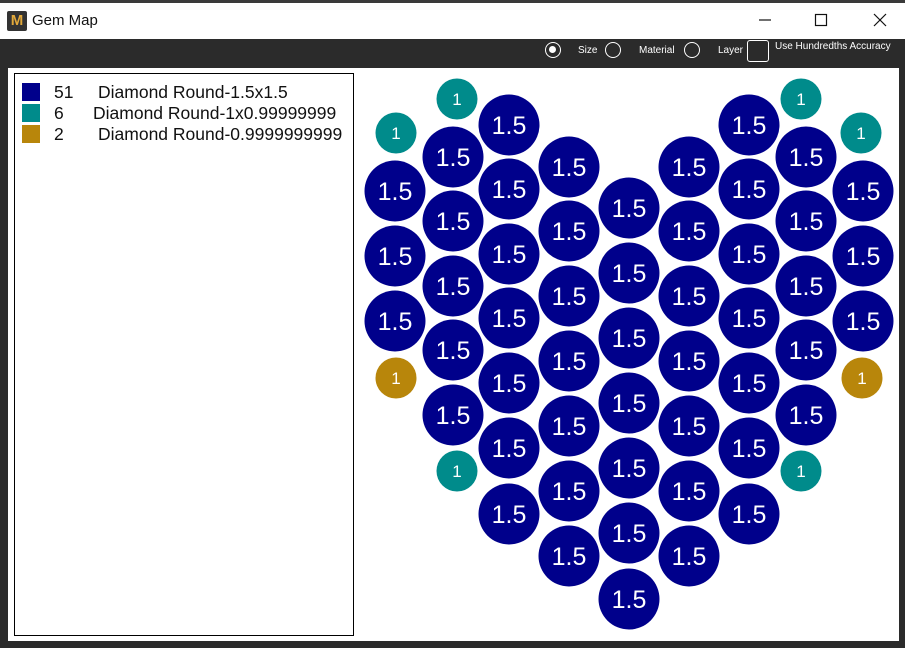  I want to click on legend-item: 51 Diamond Round-1.5x1.5, so click(187, 92).